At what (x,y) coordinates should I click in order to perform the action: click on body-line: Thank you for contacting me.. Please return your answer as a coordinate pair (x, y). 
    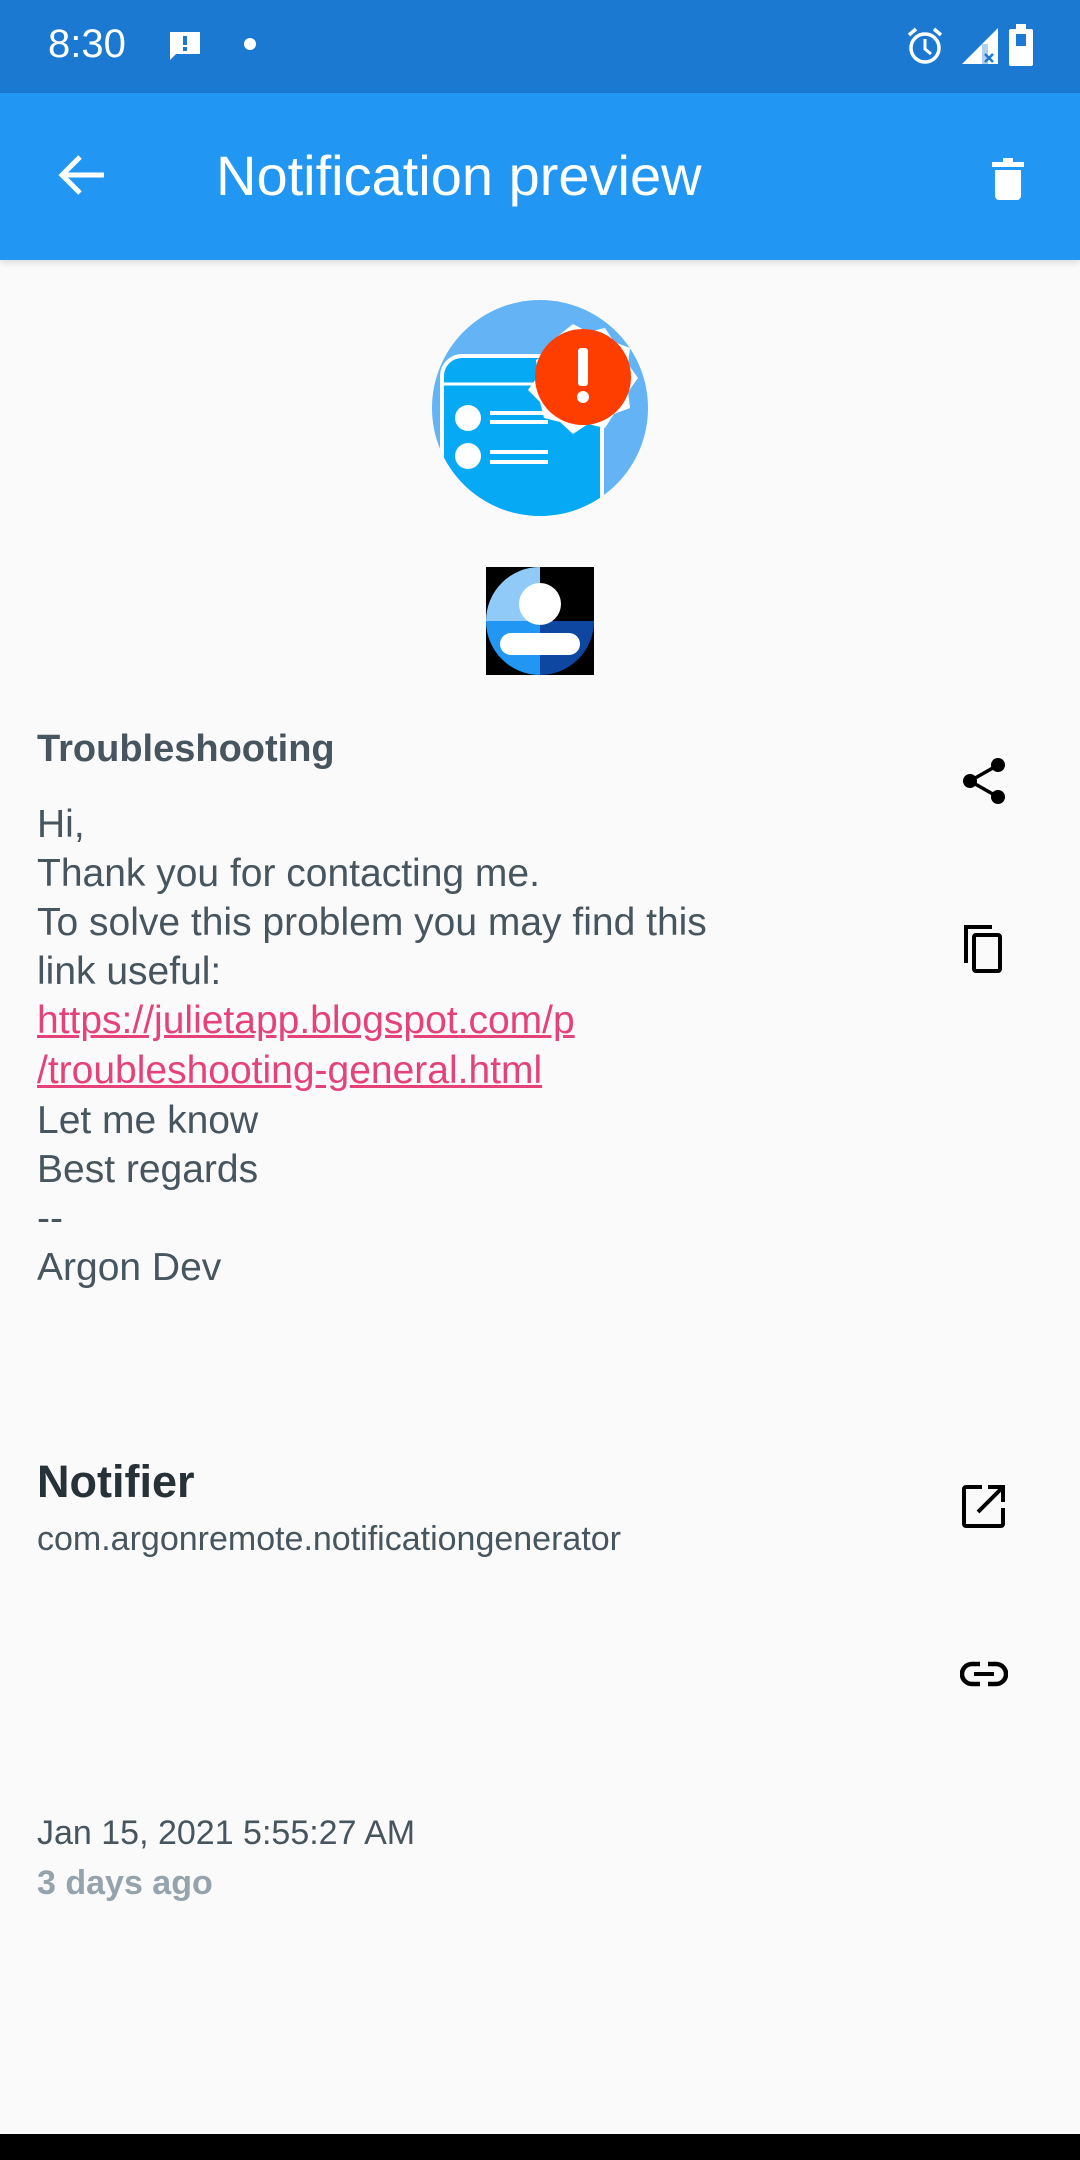
    Looking at the image, I should click on (288, 873).